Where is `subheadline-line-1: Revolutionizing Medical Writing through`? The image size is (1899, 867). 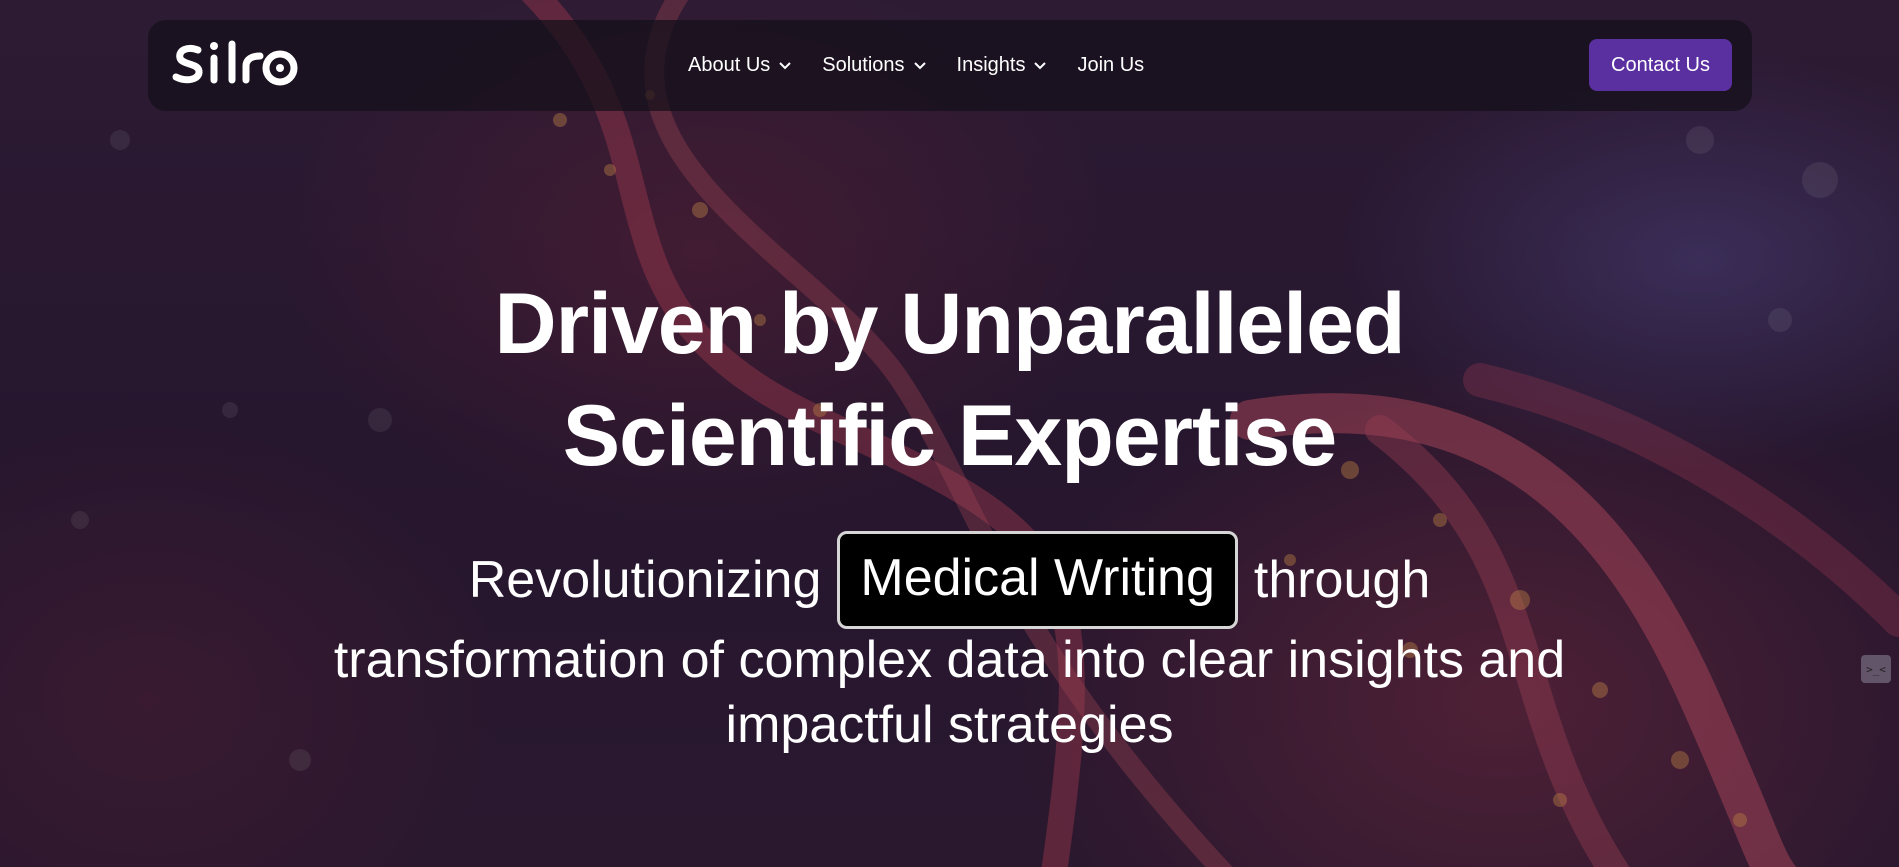
subheadline-line-1: Revolutionizing Medical Writing through is located at coordinates (949, 580).